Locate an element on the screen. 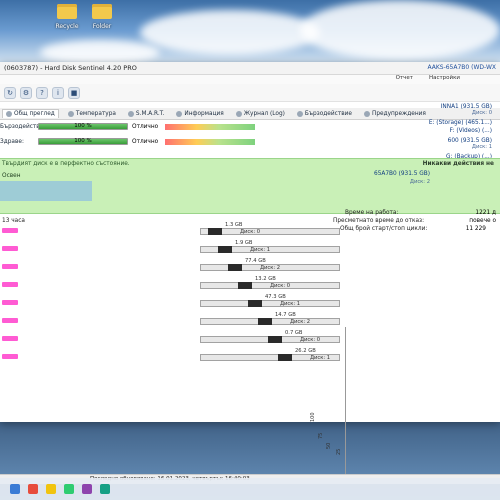  disk-name: 65A7B0 (931.5 GB) is located at coordinates (402, 174).